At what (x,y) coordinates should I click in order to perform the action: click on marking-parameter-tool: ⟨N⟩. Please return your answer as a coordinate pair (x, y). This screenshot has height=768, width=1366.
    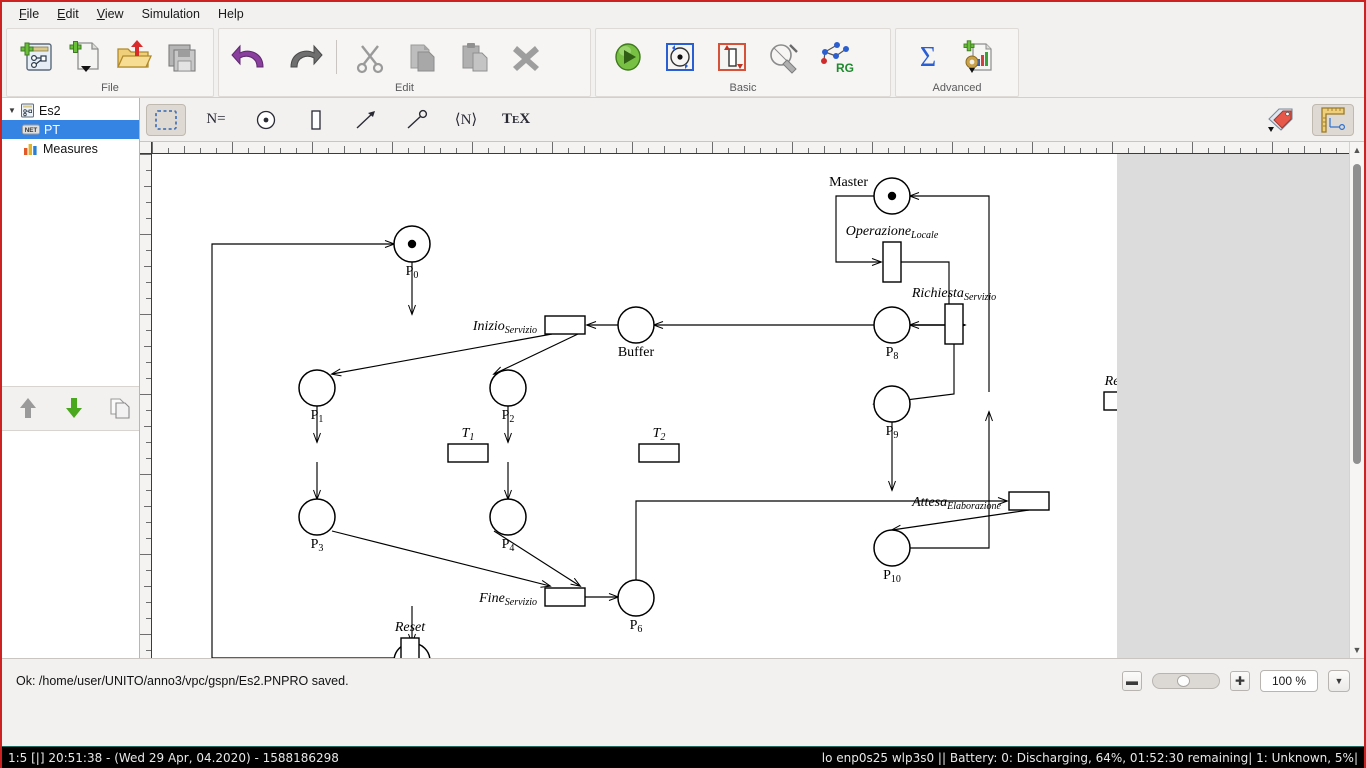
    Looking at the image, I should click on (466, 120).